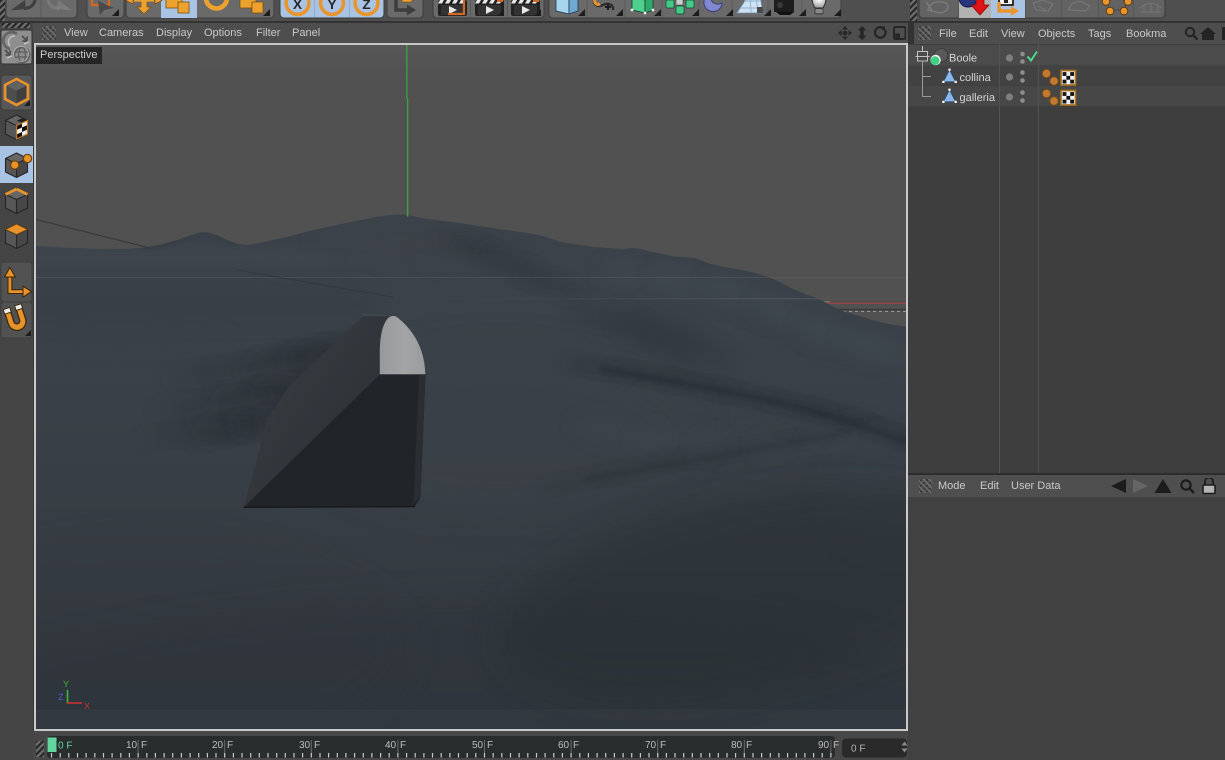 The width and height of the screenshot is (1225, 760). I want to click on svg-text: collina, so click(976, 78).